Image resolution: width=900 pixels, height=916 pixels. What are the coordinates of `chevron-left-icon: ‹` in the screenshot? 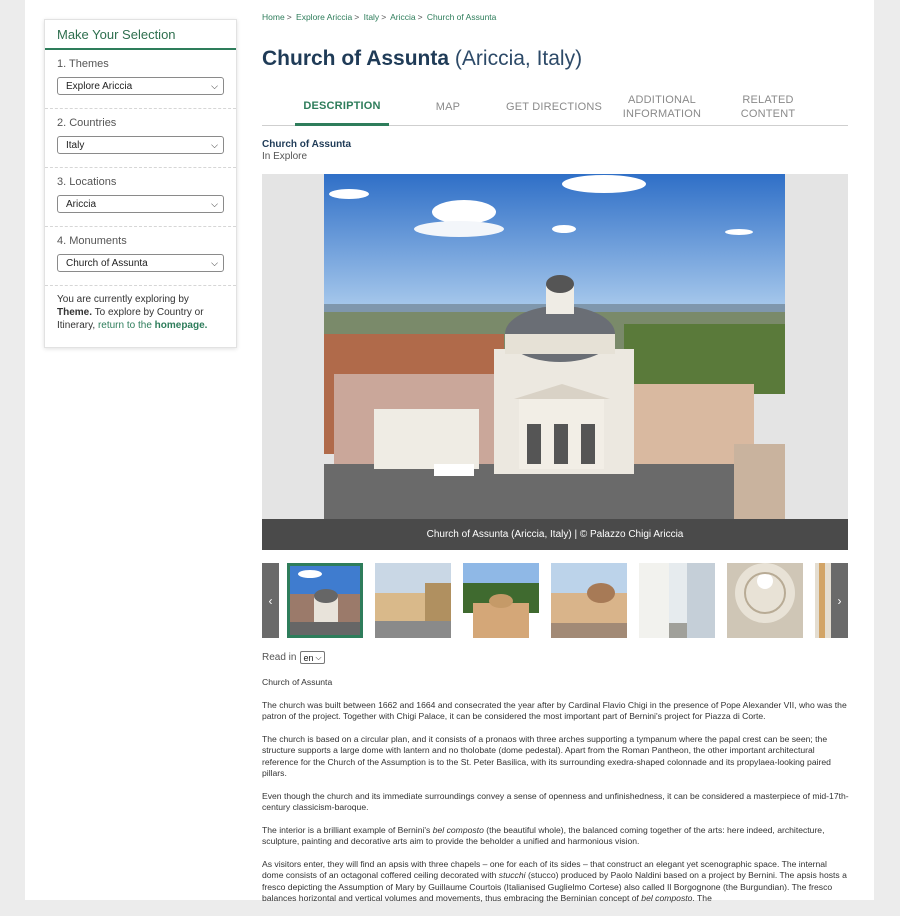 It's located at (270, 600).